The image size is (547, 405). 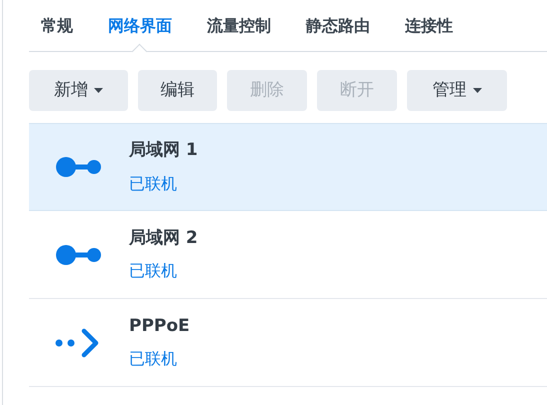 What do you see at coordinates (338, 26) in the screenshot?
I see `tab: 静态路由` at bounding box center [338, 26].